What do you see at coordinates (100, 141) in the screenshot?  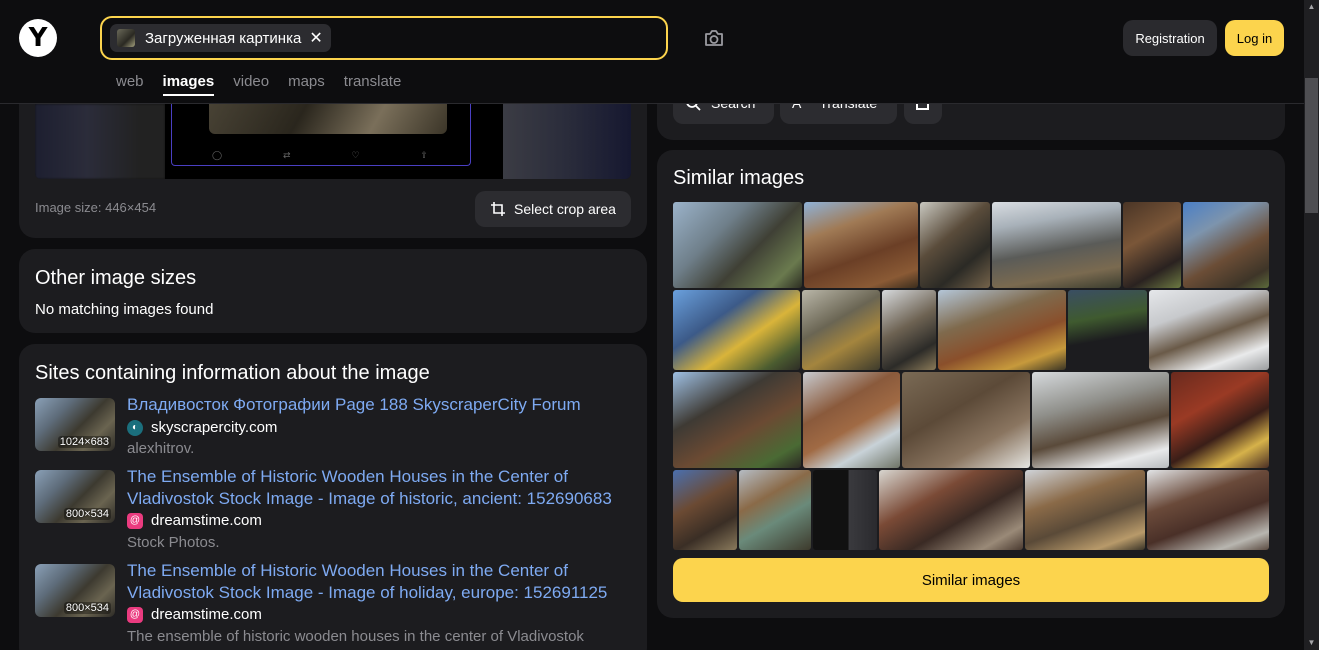 I see `preview-blur-left` at bounding box center [100, 141].